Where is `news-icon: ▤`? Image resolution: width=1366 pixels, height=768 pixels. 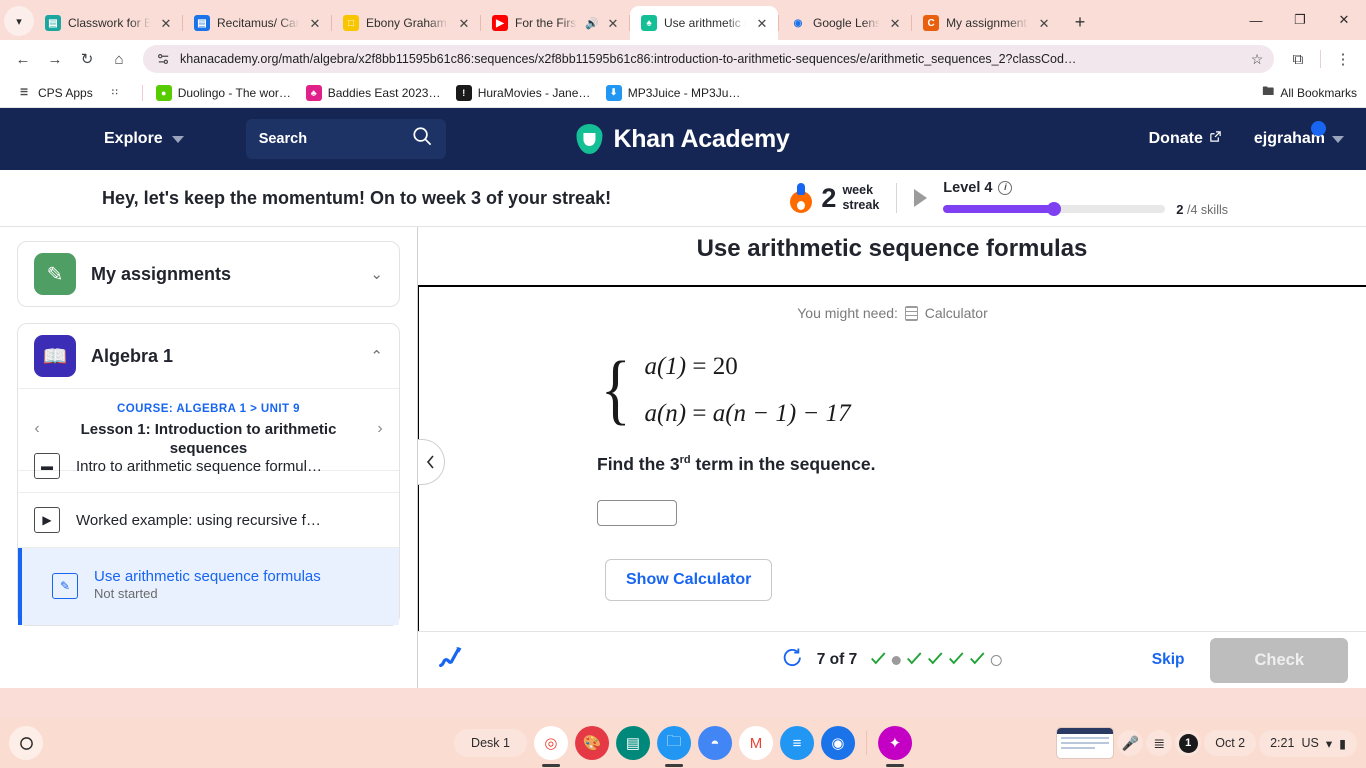 news-icon: ▤ is located at coordinates (632, 743).